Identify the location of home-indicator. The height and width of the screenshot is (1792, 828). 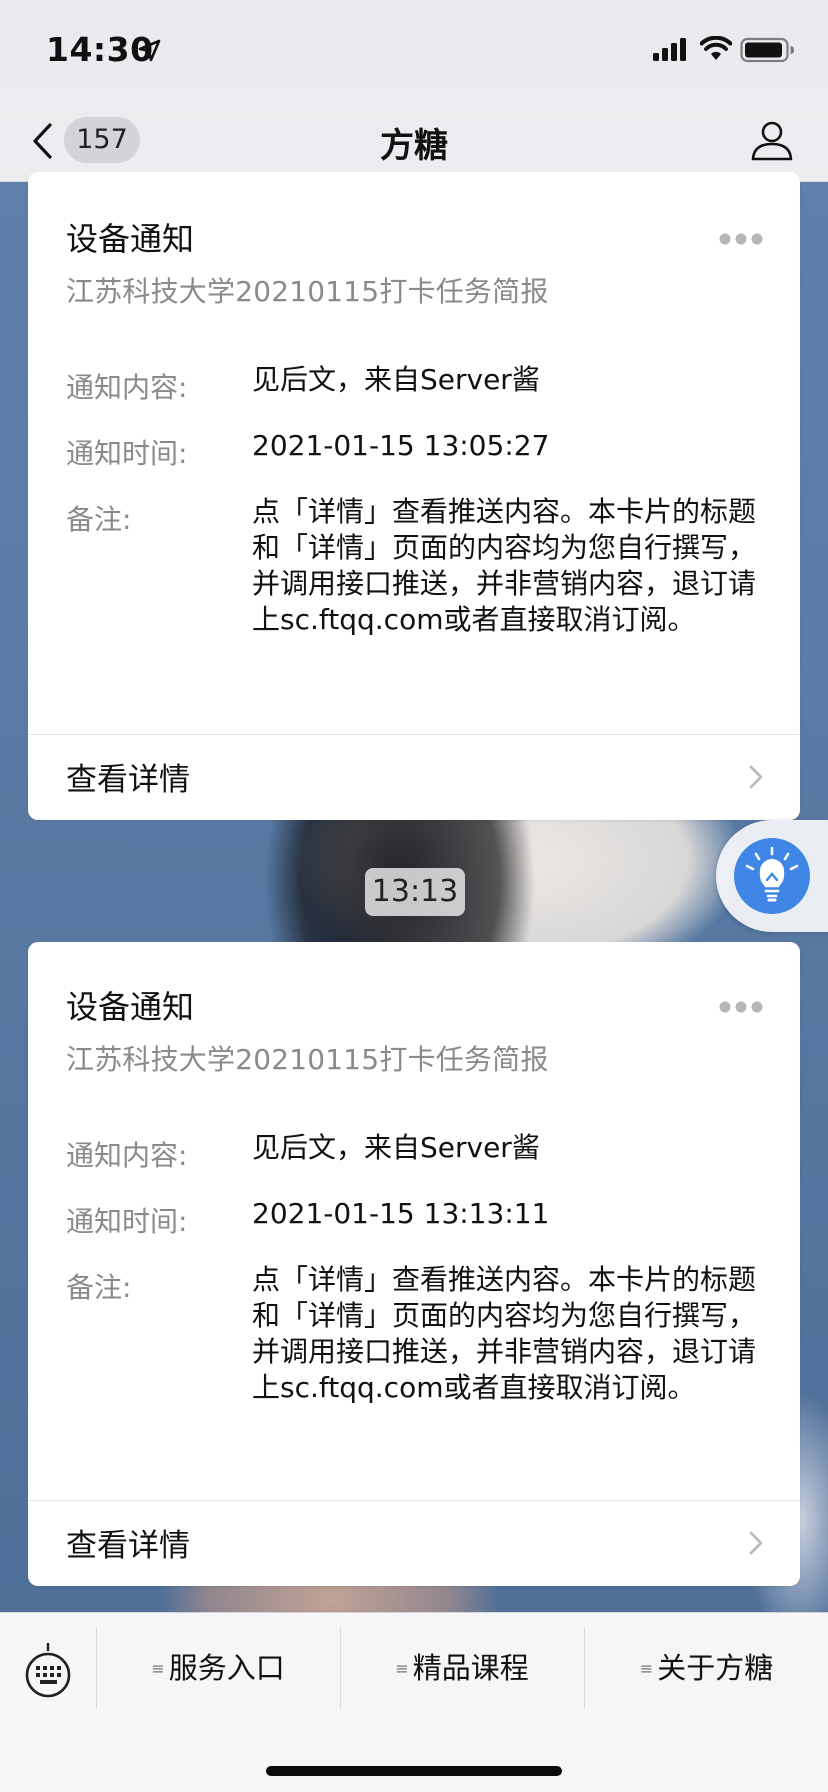
(414, 1771).